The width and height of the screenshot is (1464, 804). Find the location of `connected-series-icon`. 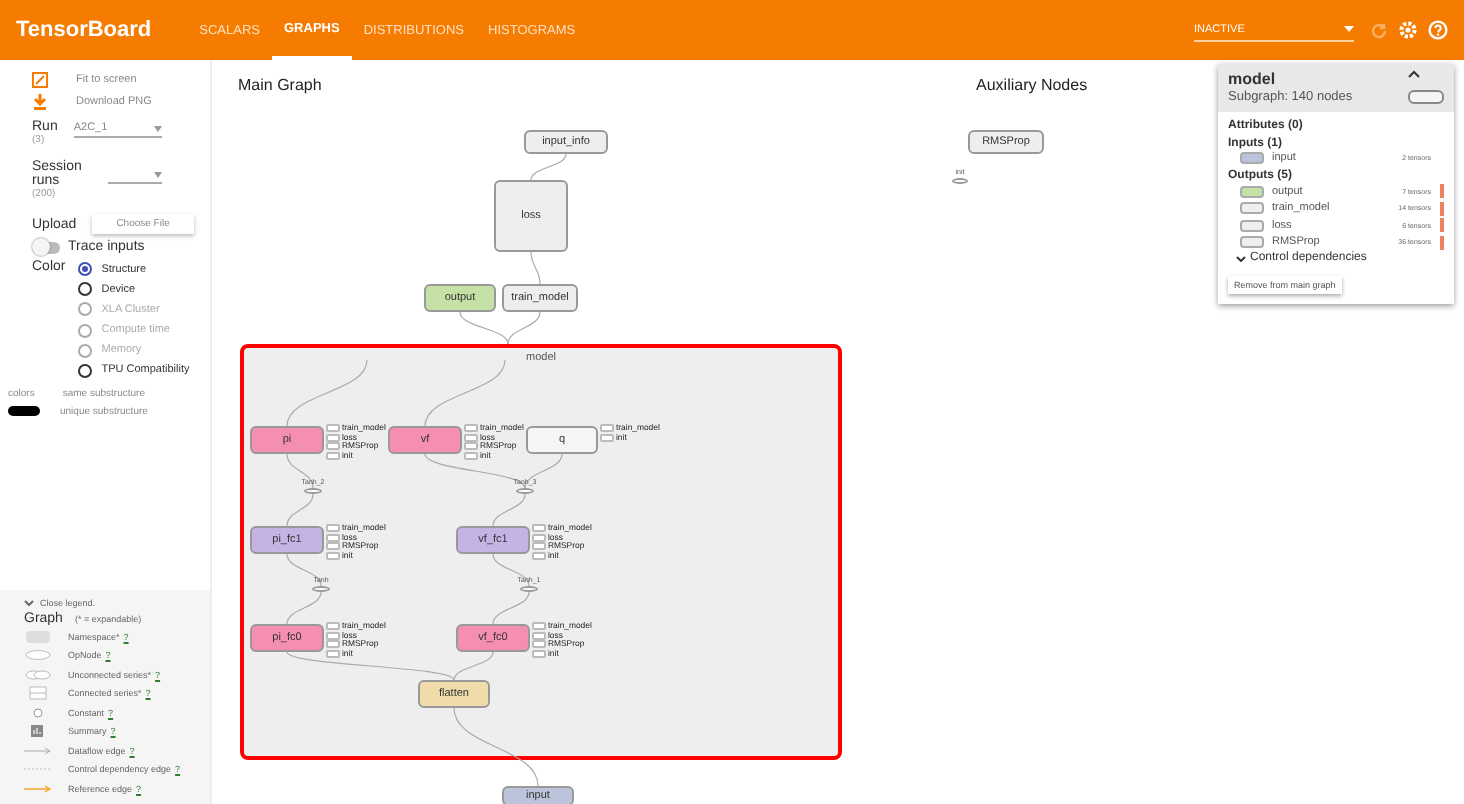

connected-series-icon is located at coordinates (38, 693).